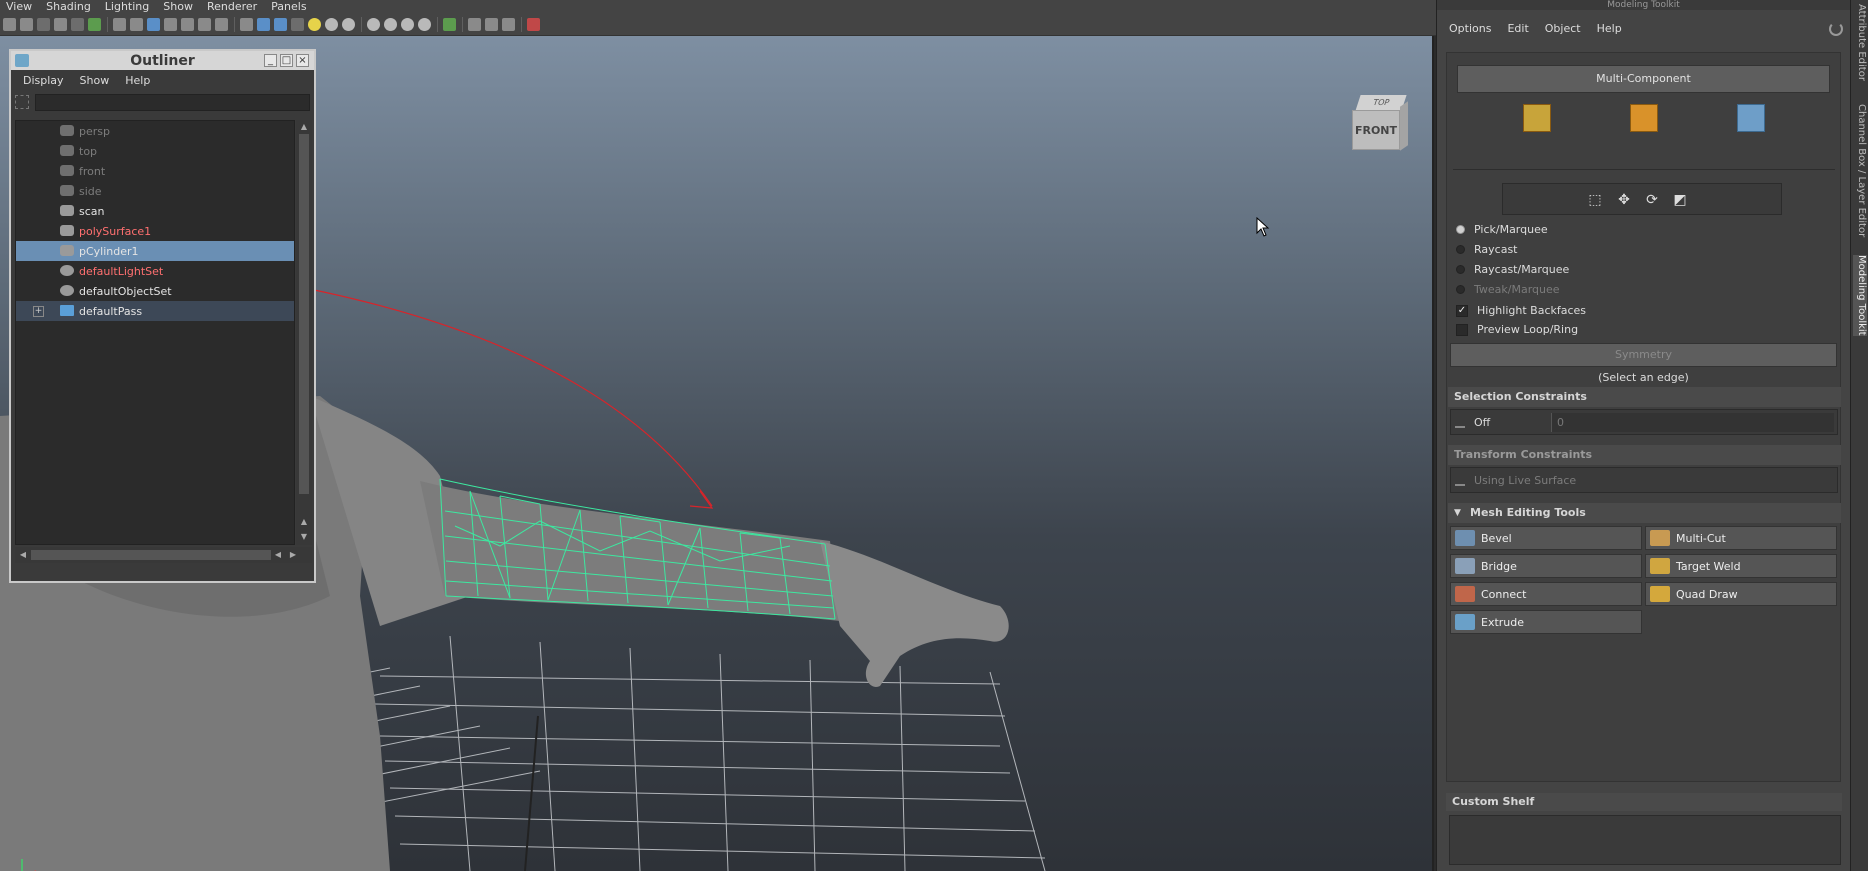 This screenshot has width=1868, height=871. I want to click on mesh-editing-tools-header: ▼ Mesh Editing Tools, so click(1644, 513).